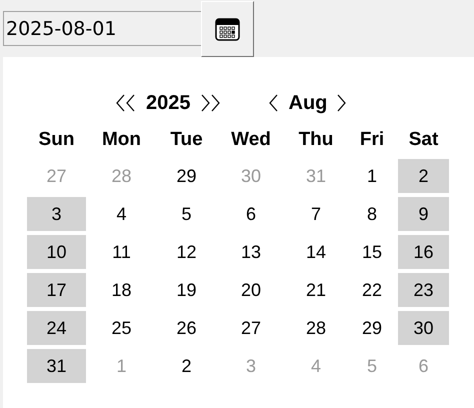 This screenshot has width=474, height=408. What do you see at coordinates (186, 328) in the screenshot?
I see `day-cell: 26` at bounding box center [186, 328].